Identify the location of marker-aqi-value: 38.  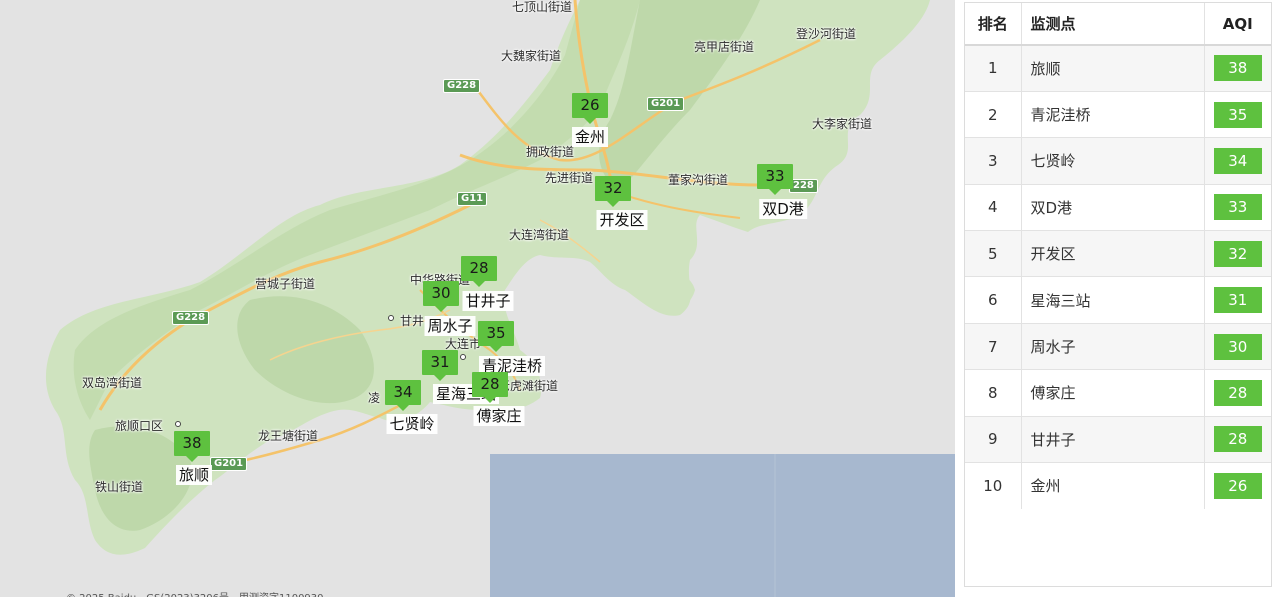
(192, 443).